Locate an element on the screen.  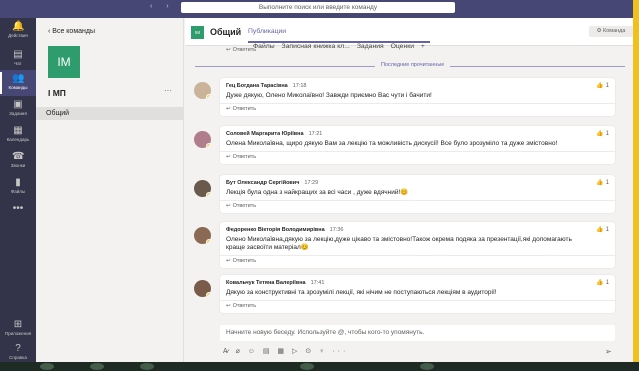
rail-item-files: ▮ Файлы is located at coordinates (18, 187).